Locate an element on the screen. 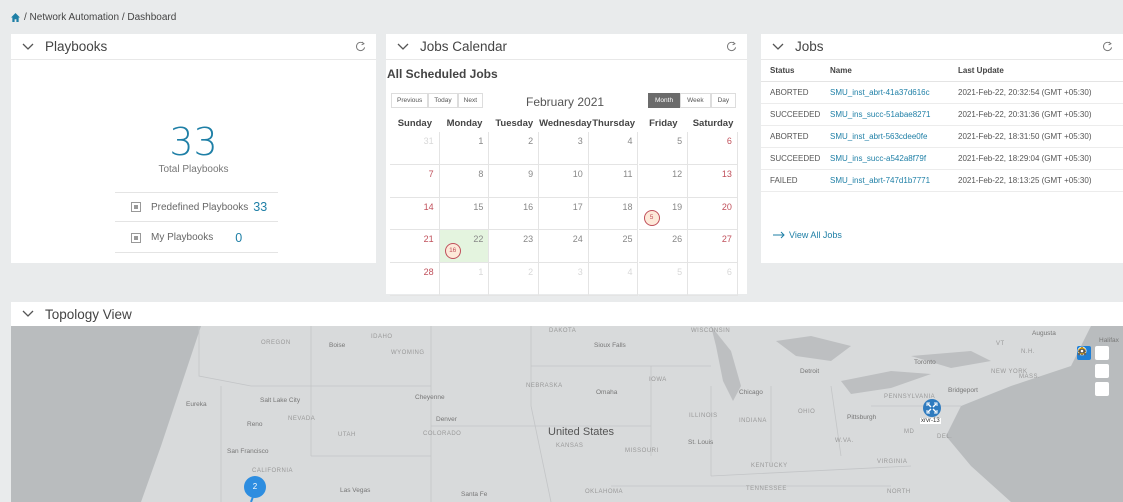 This screenshot has height=502, width=1123. topology-layout-icon is located at coordinates (1093, 353).